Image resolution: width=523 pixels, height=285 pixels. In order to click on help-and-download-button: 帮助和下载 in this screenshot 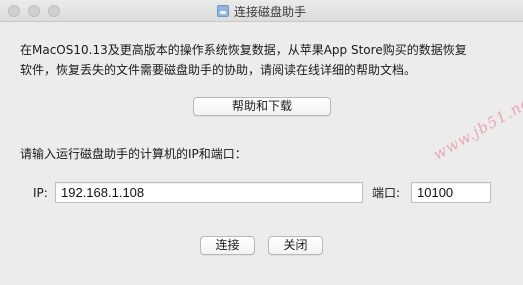, I will do `click(262, 106)`.